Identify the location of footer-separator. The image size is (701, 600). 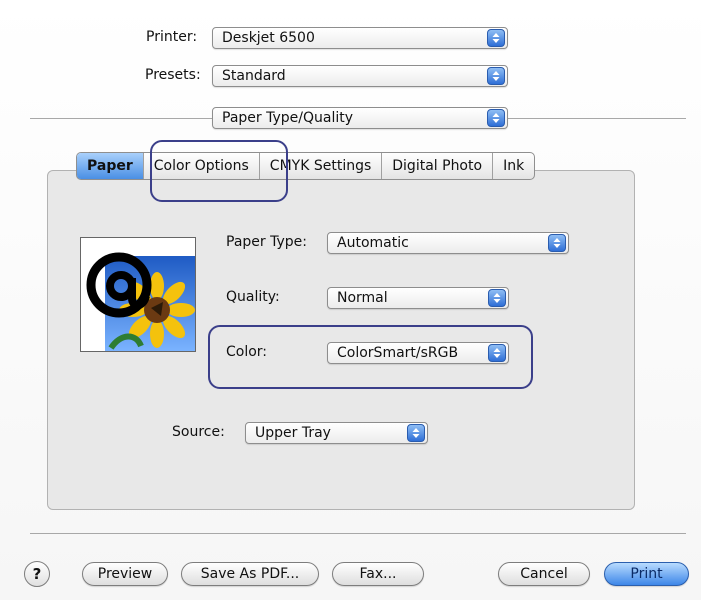
(358, 533).